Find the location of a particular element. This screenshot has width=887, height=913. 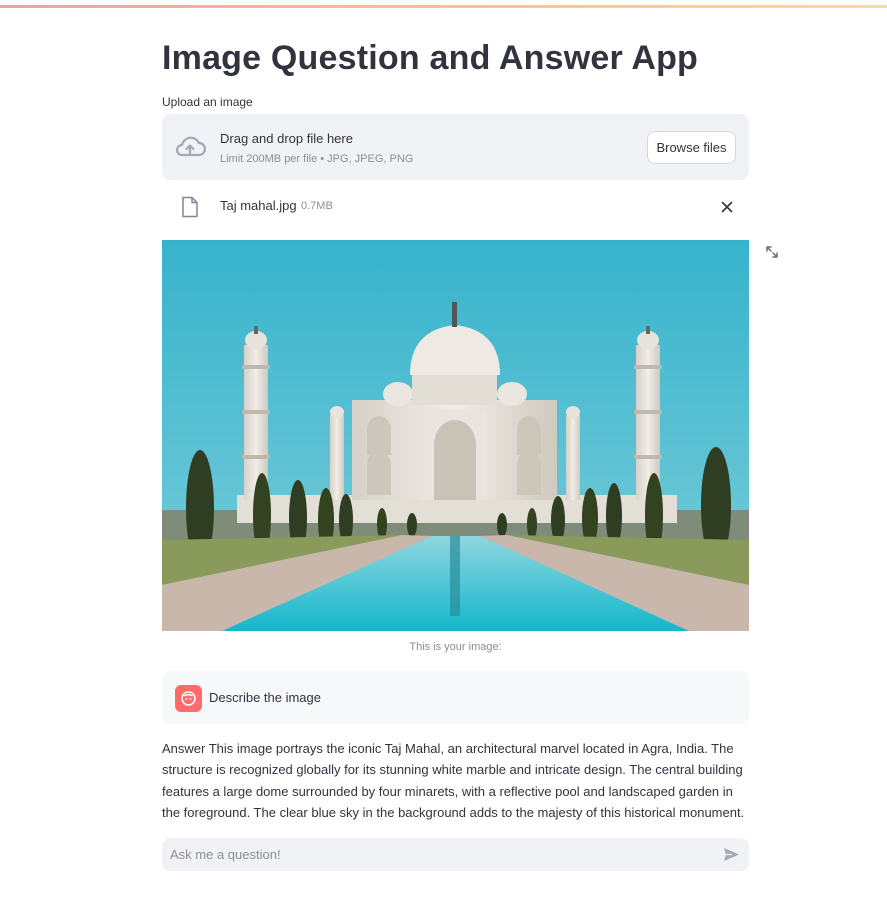

image-caption: This is your image: is located at coordinates (455, 647).